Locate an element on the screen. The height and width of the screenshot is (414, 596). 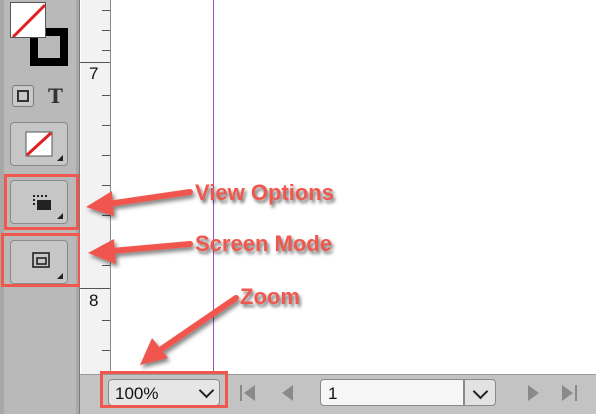
annotation-arrows is located at coordinates (162, 277).